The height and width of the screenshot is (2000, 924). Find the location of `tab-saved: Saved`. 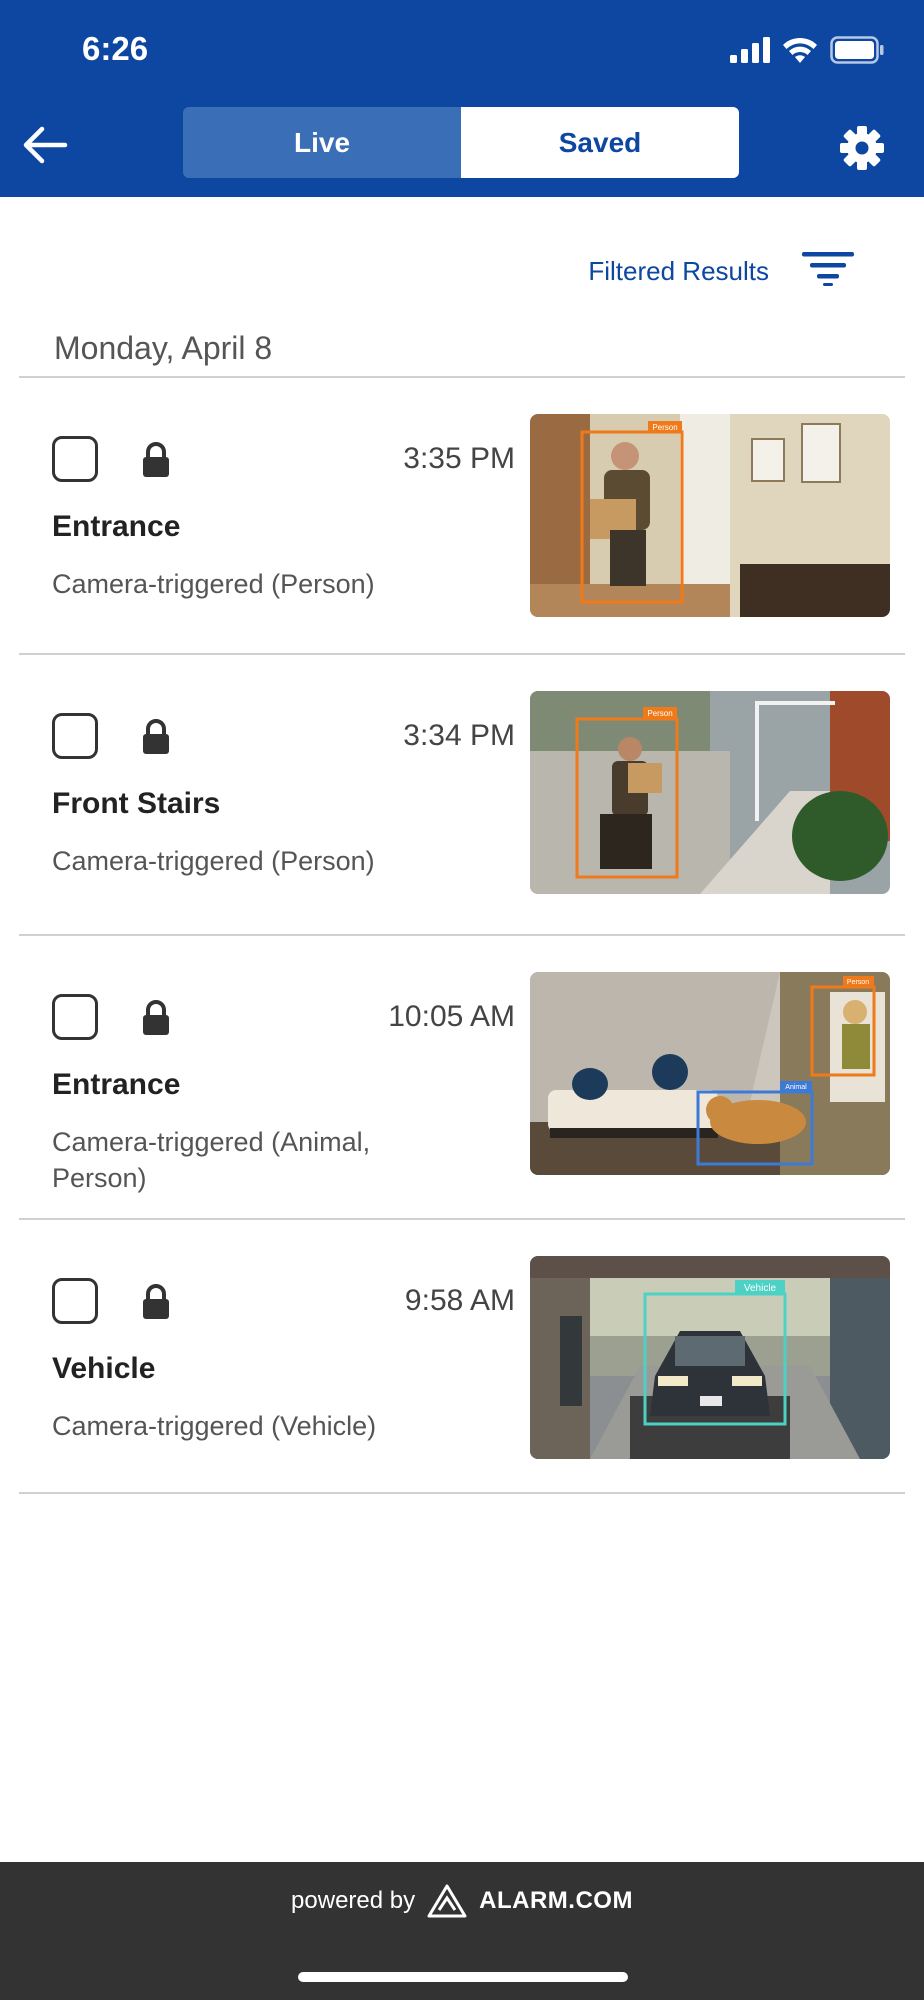

tab-saved: Saved is located at coordinates (600, 142).